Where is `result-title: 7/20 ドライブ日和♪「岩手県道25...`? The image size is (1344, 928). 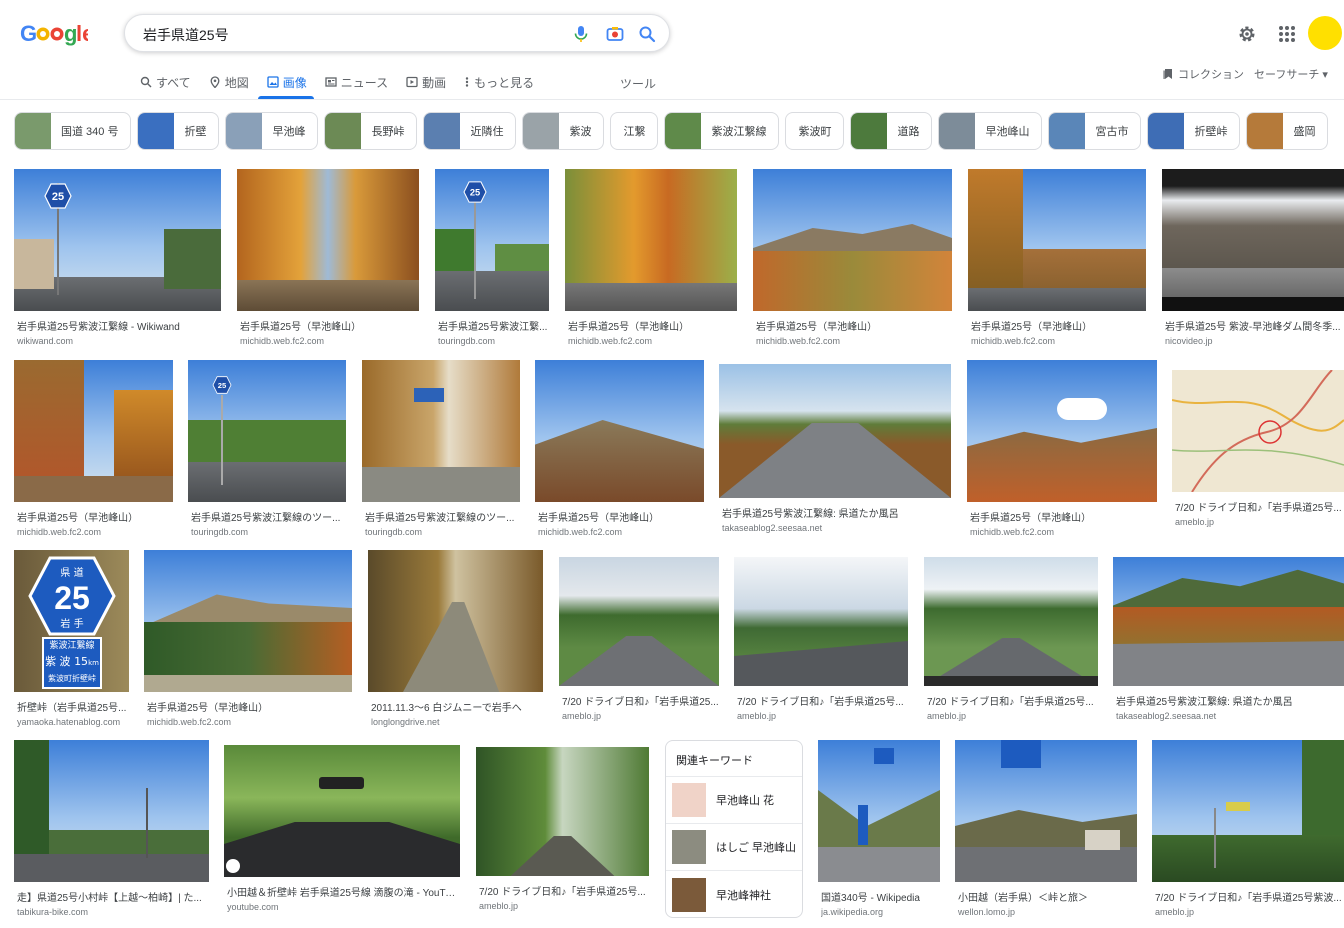
result-title: 7/20 ドライブ日和♪「岩手県道25... is located at coordinates (640, 700).